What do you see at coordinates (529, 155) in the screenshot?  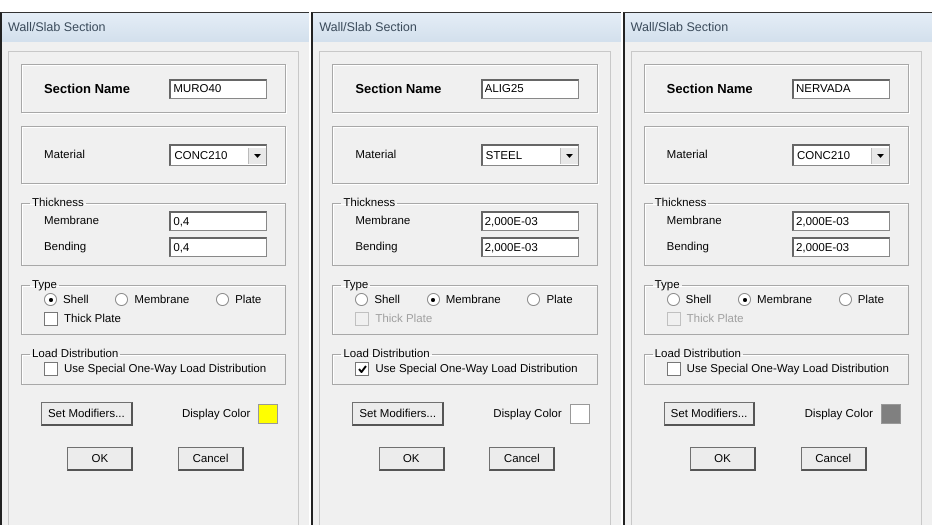 I see `material-dropdown: STEEL` at bounding box center [529, 155].